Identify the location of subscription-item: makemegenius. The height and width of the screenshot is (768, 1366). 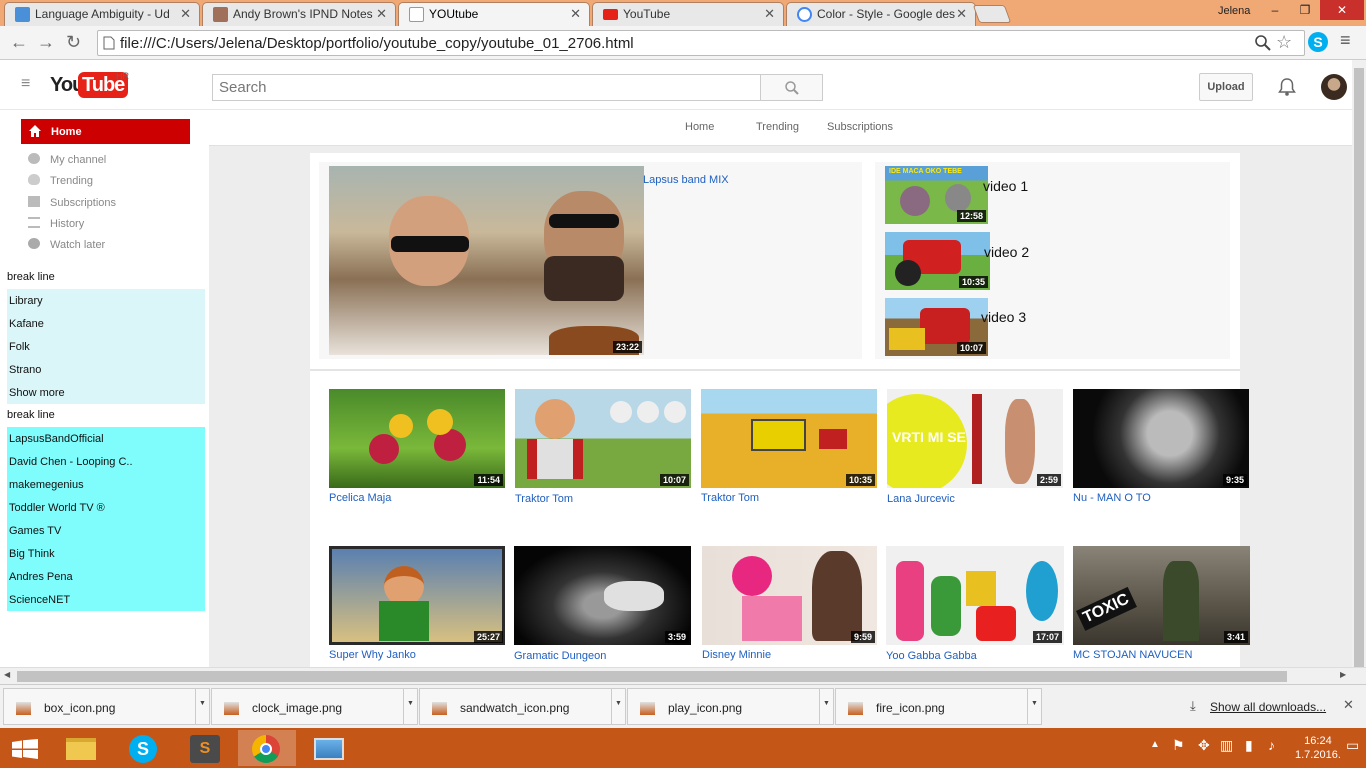
(106, 484).